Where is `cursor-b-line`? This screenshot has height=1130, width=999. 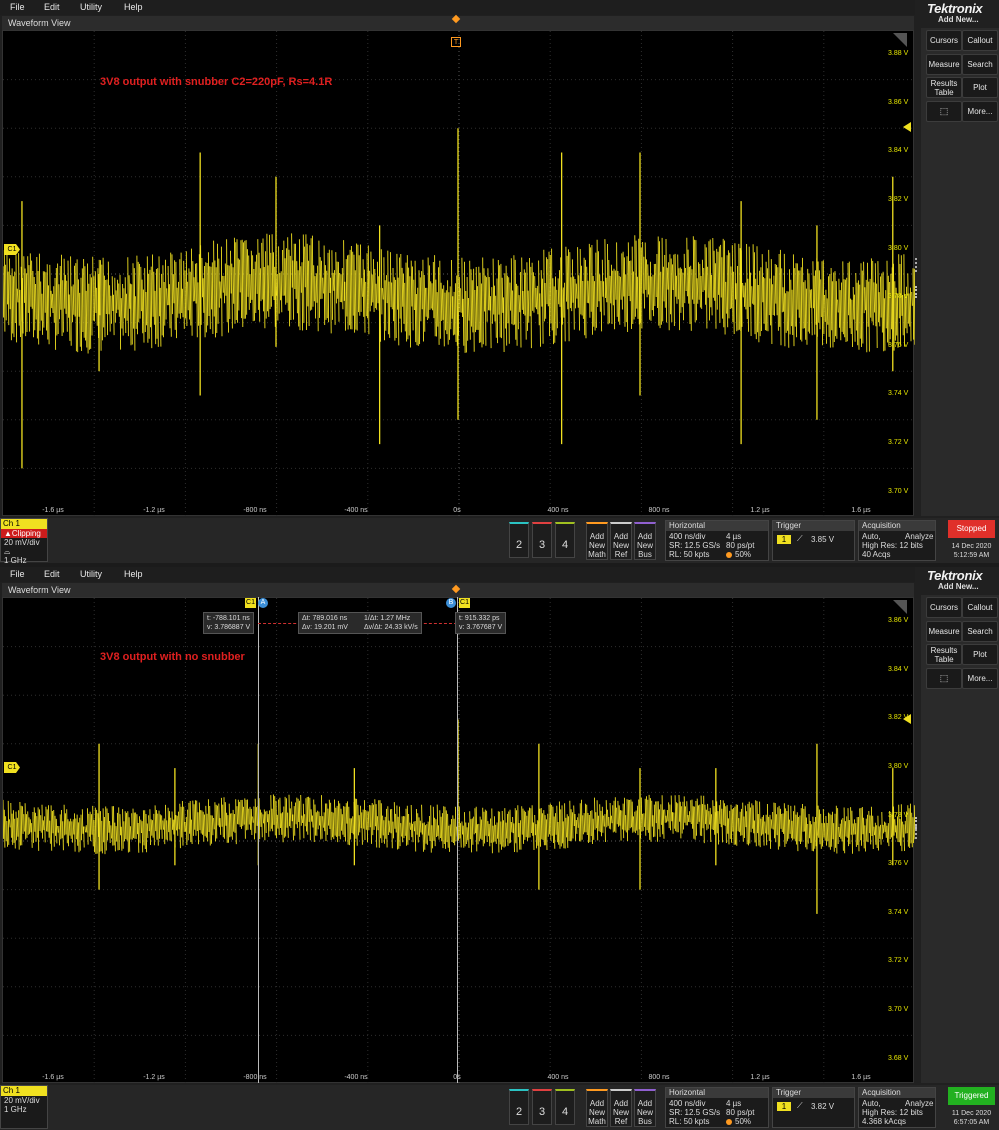 cursor-b-line is located at coordinates (457, 840).